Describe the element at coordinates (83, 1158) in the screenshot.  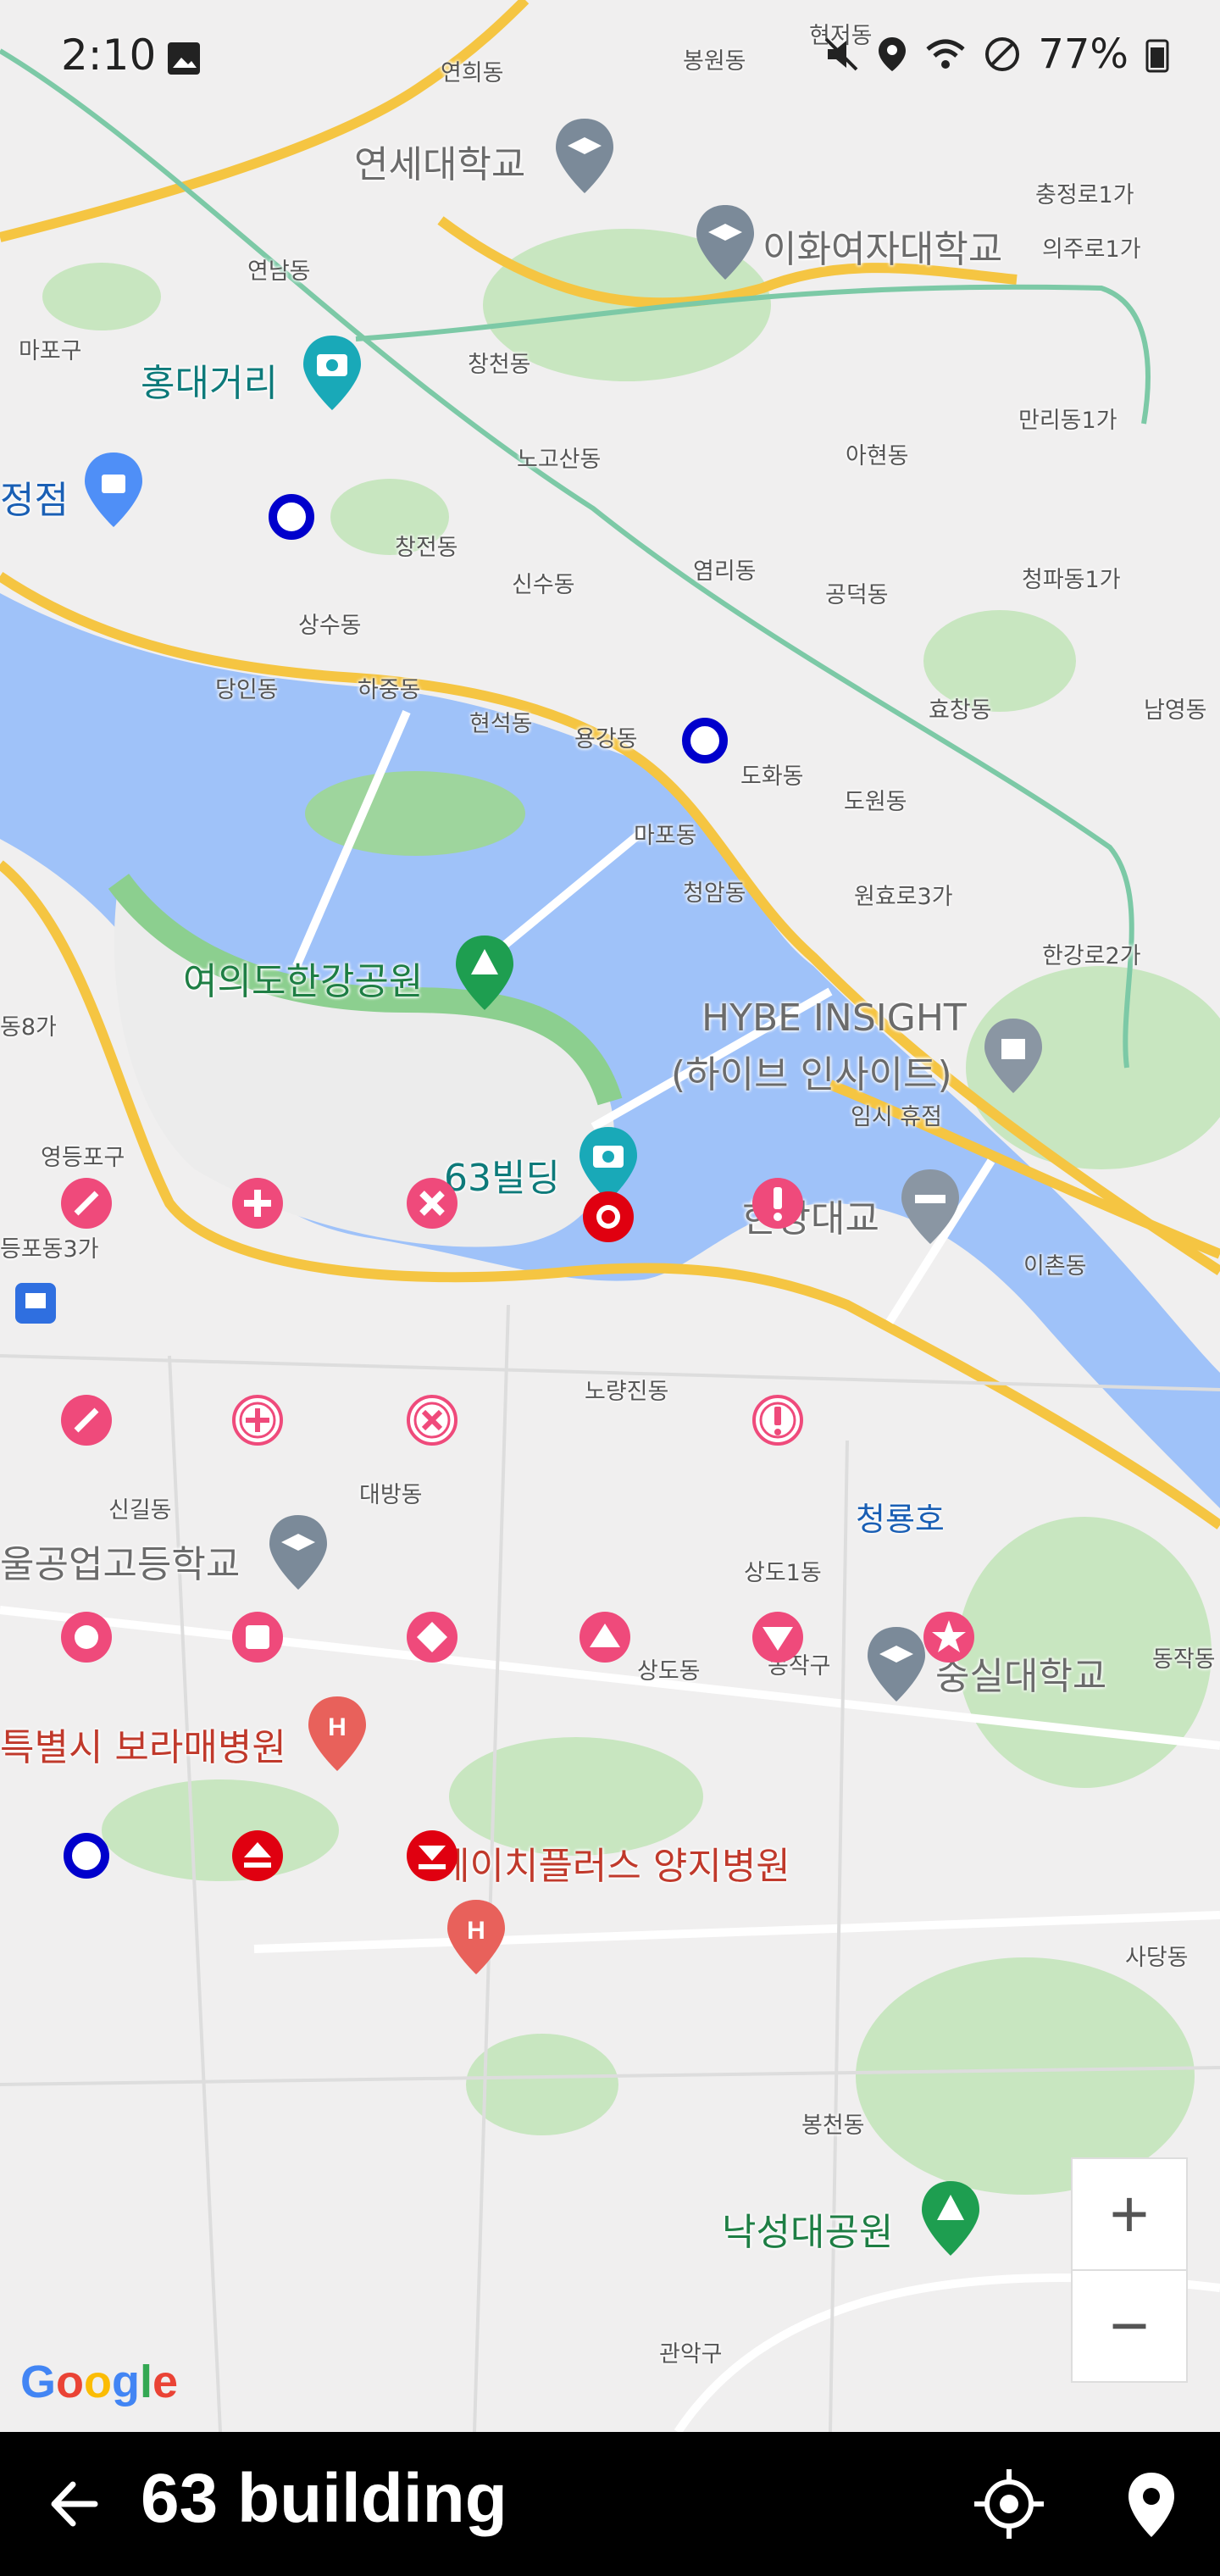
I see `map-label-yeongdeungpo: 영등포구` at that location.